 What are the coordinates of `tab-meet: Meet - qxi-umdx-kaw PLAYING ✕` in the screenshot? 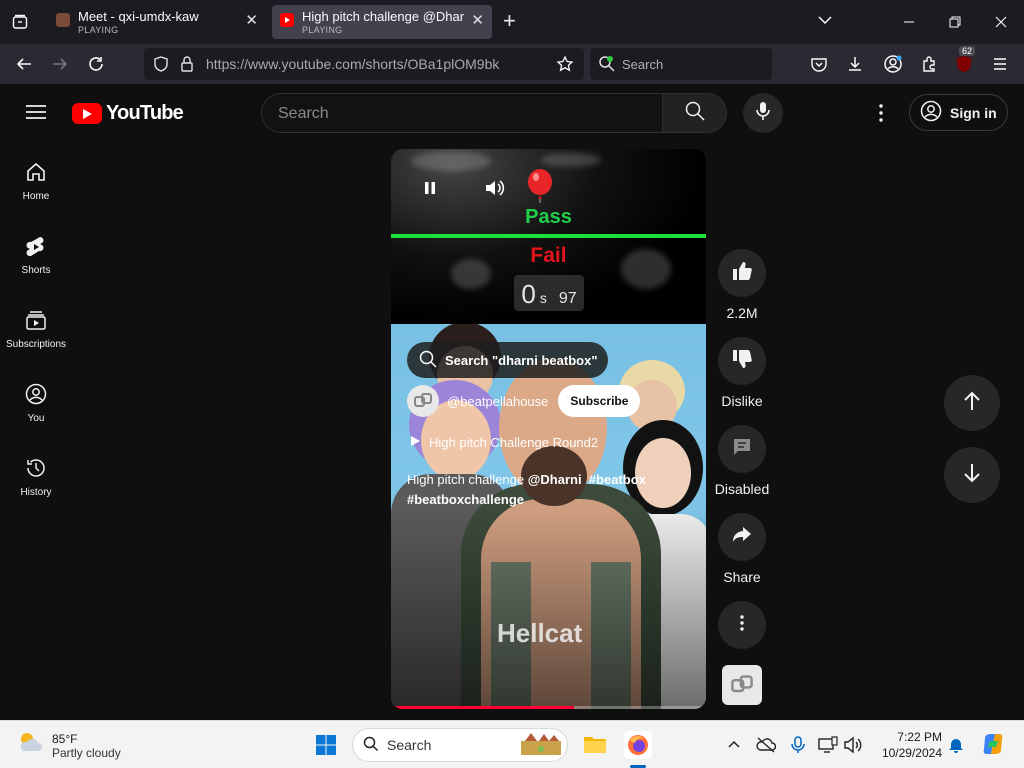 It's located at (157, 22).